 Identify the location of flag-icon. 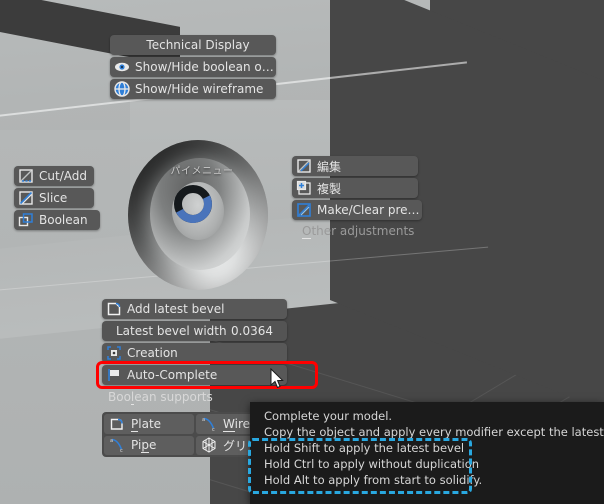
(114, 375).